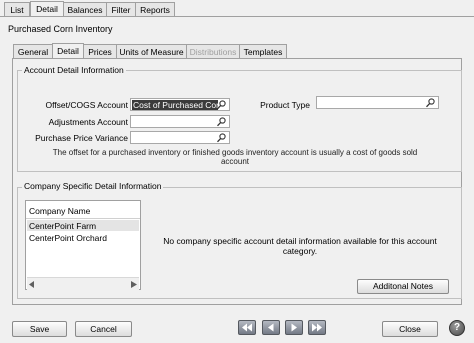 Image resolution: width=474 pixels, height=343 pixels. I want to click on list-header-divider, so click(83, 218).